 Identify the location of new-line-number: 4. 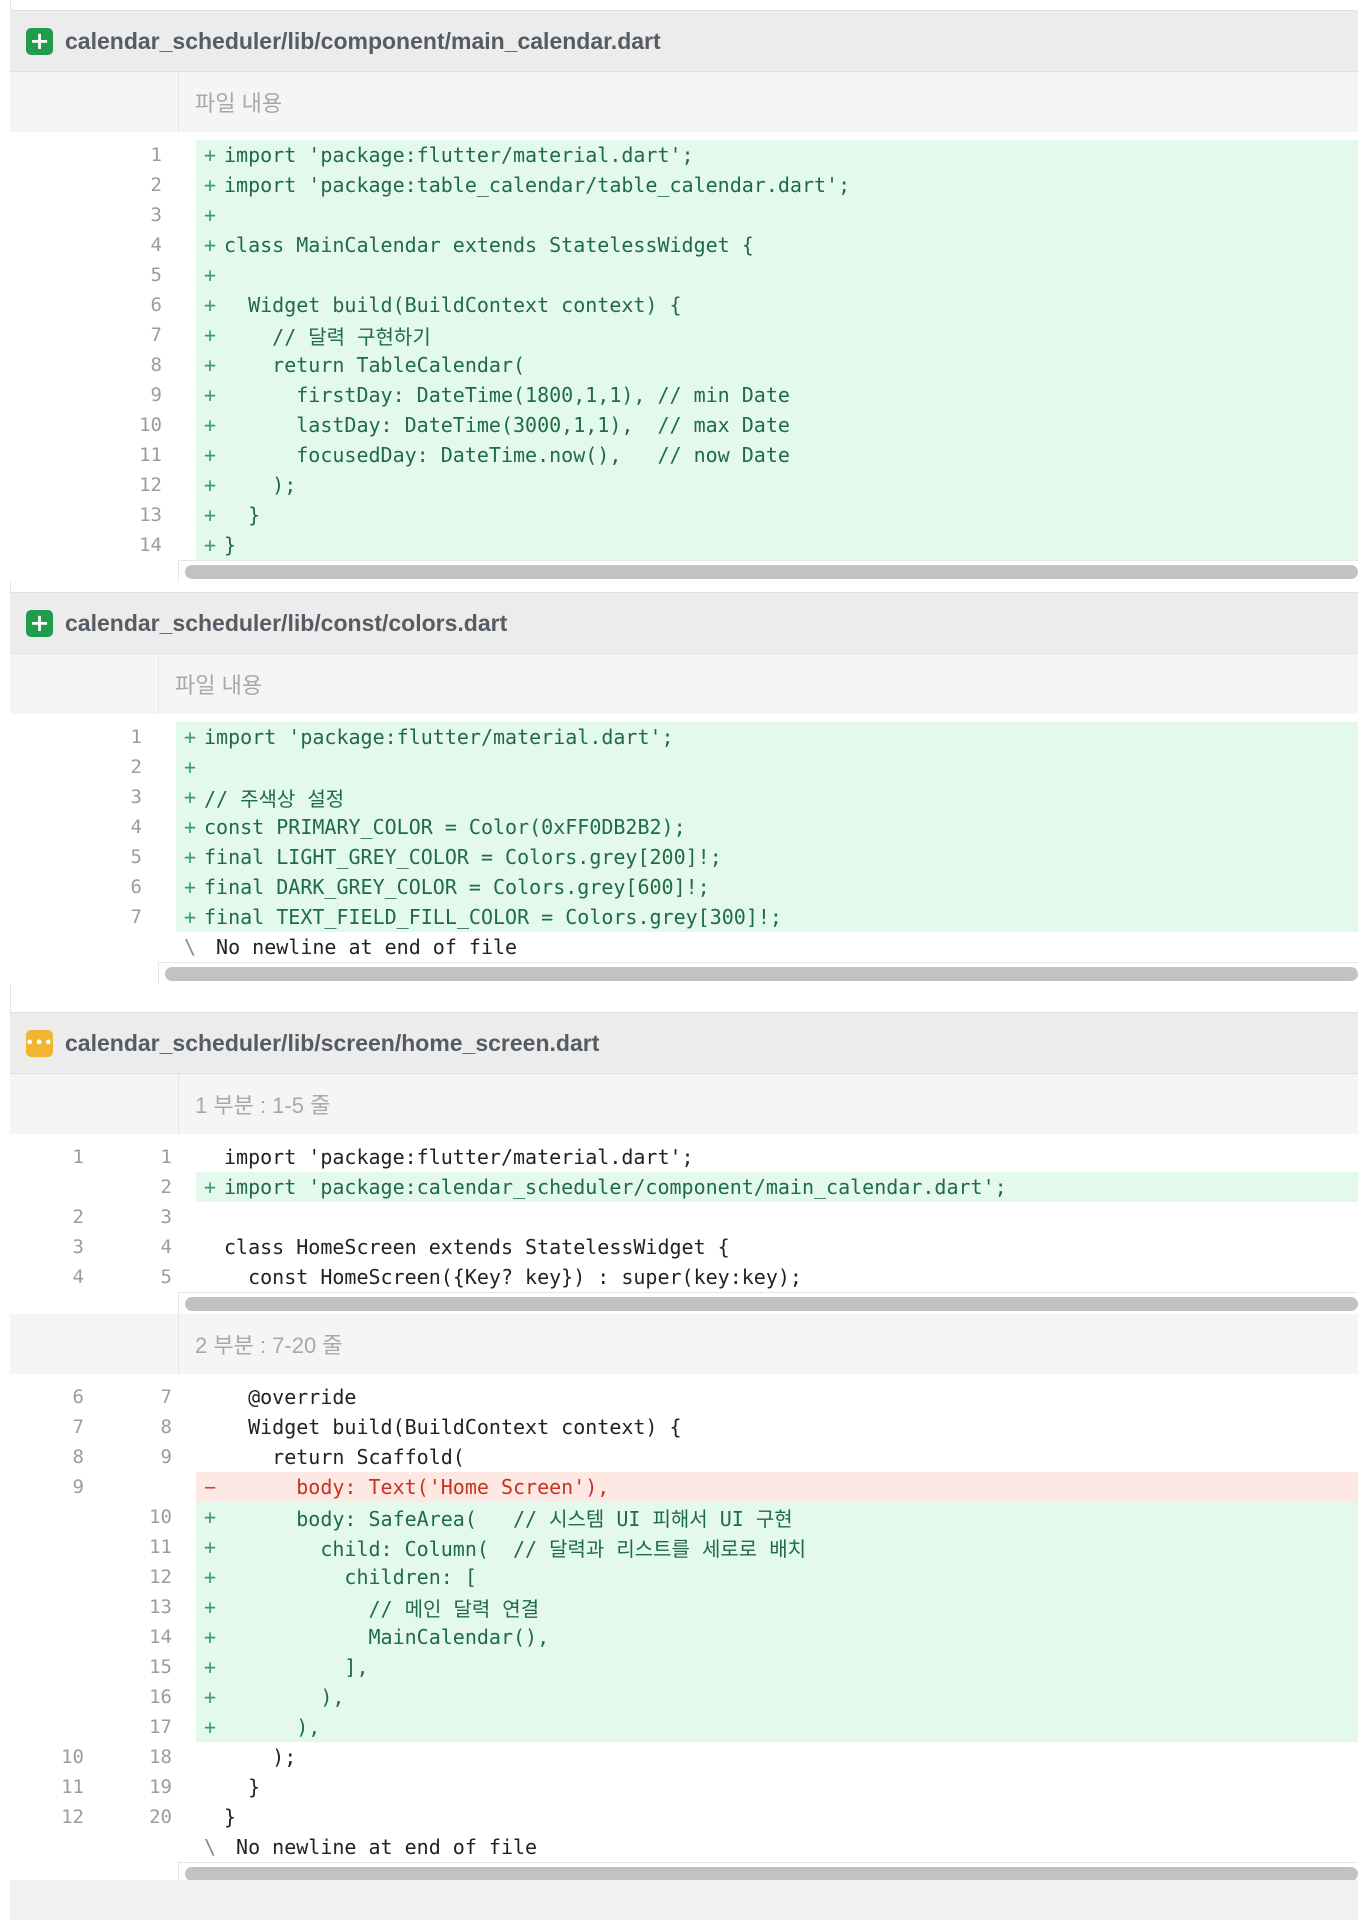
(166, 1247).